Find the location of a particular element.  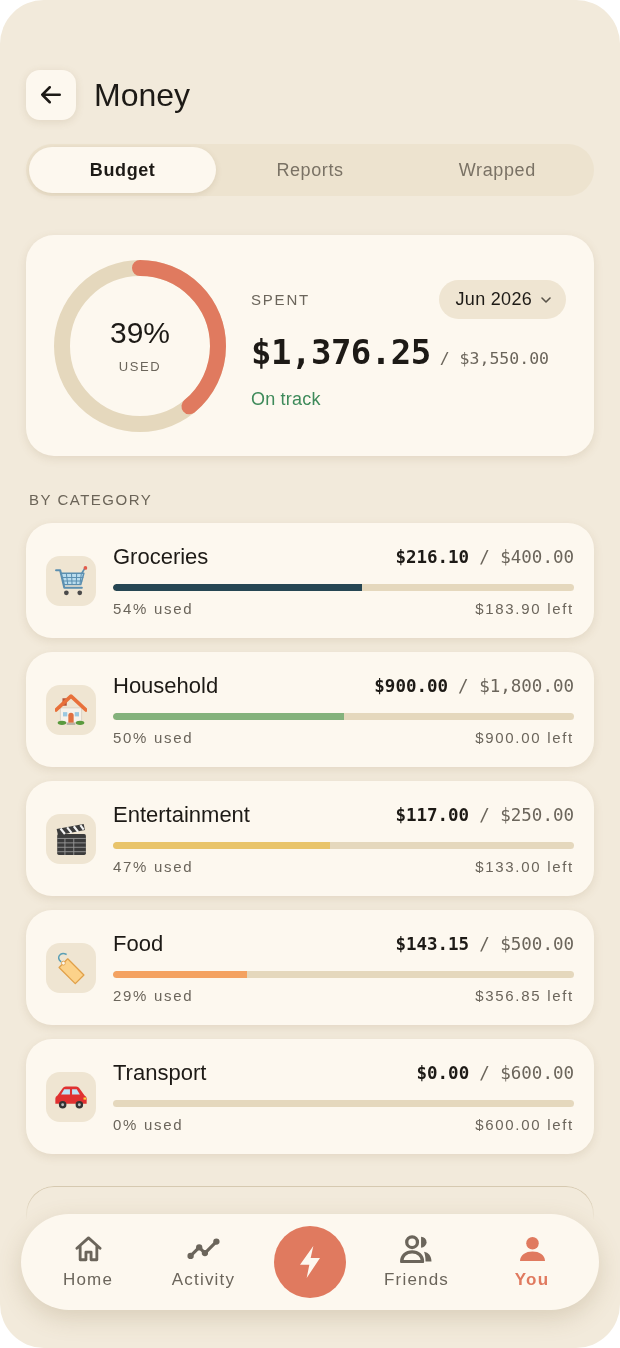

category-name: Transport is located at coordinates (160, 1073).